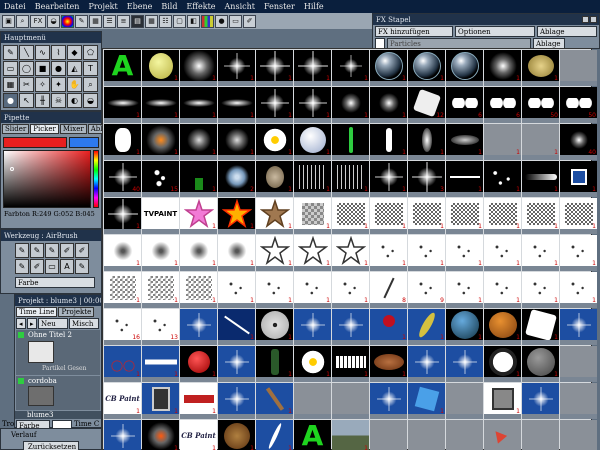 Image resolution: width=600 pixels, height=450 pixels. Describe the element at coordinates (578, 142) in the screenshot. I see `brush-preset-cell: 40` at that location.